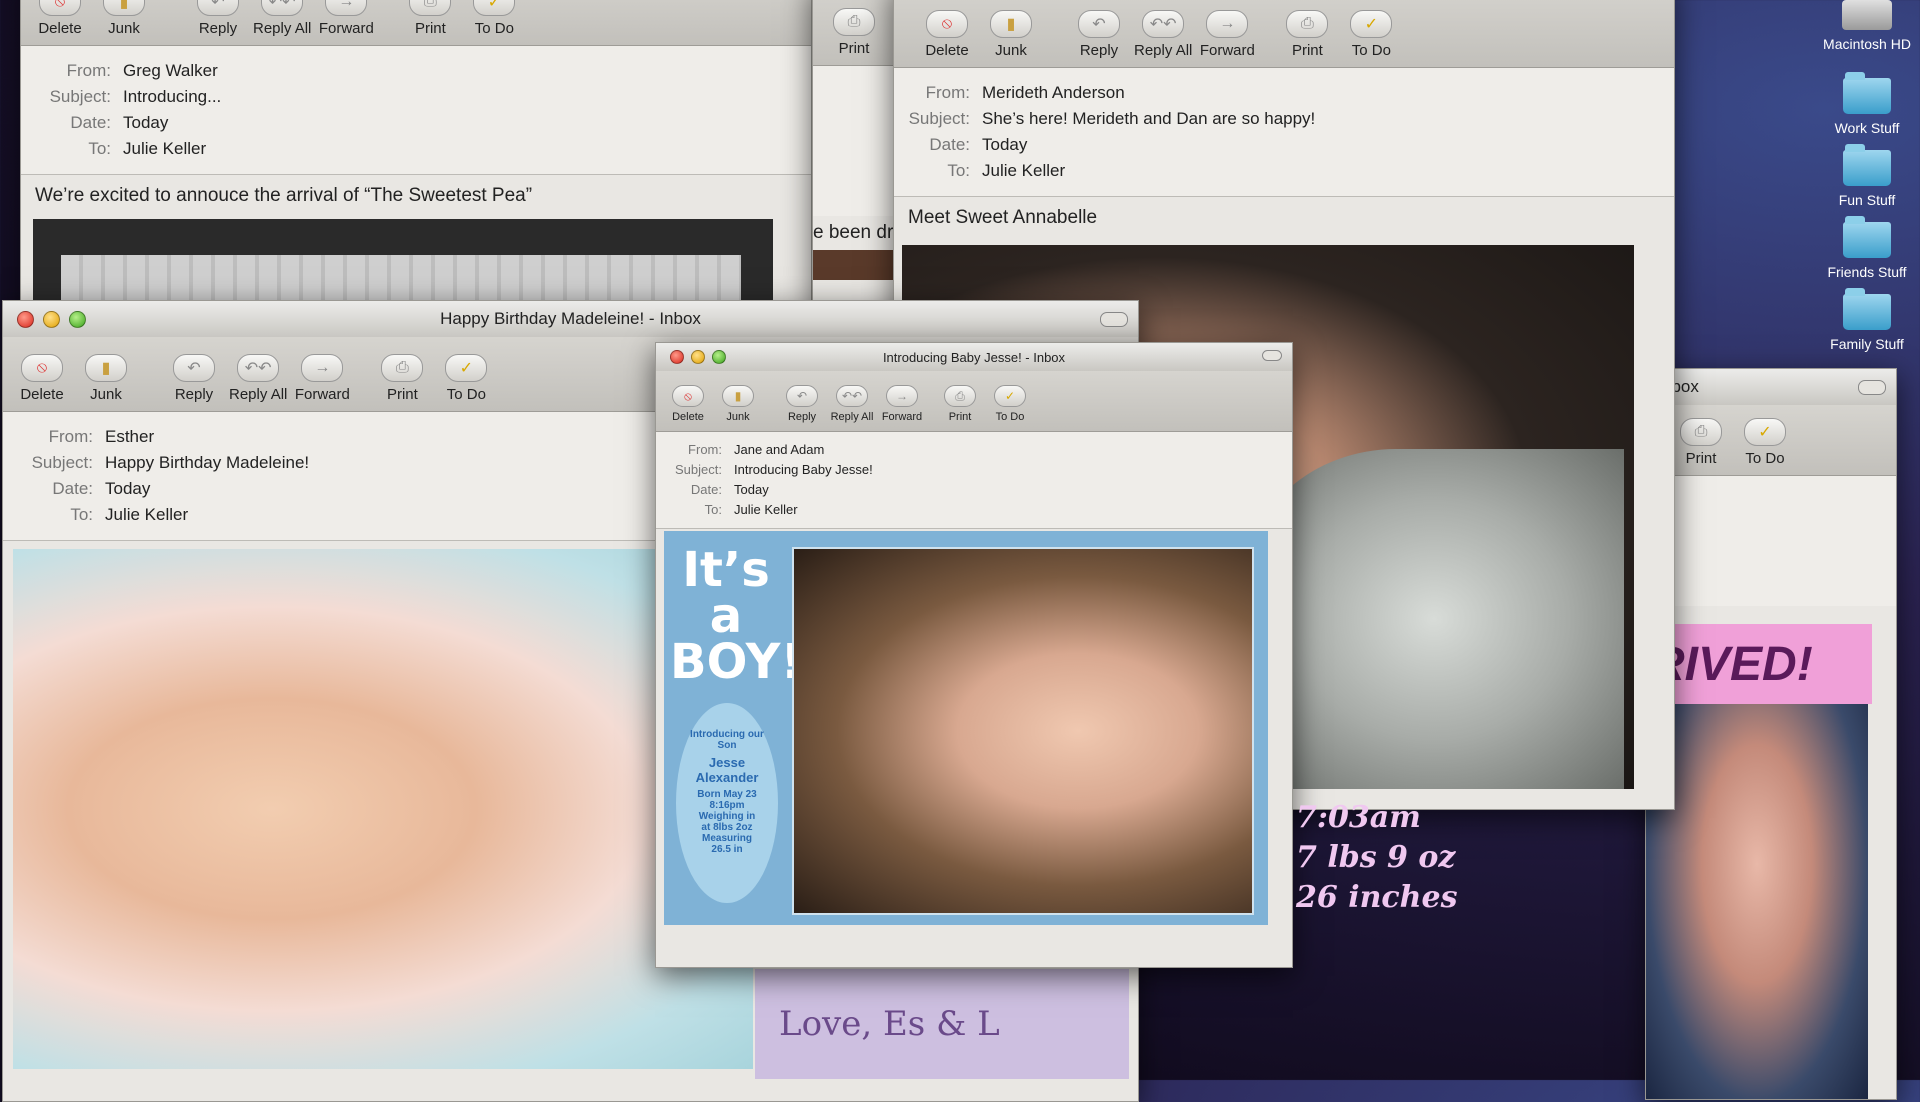  What do you see at coordinates (802, 396) in the screenshot?
I see `reply-icon: ↶` at bounding box center [802, 396].